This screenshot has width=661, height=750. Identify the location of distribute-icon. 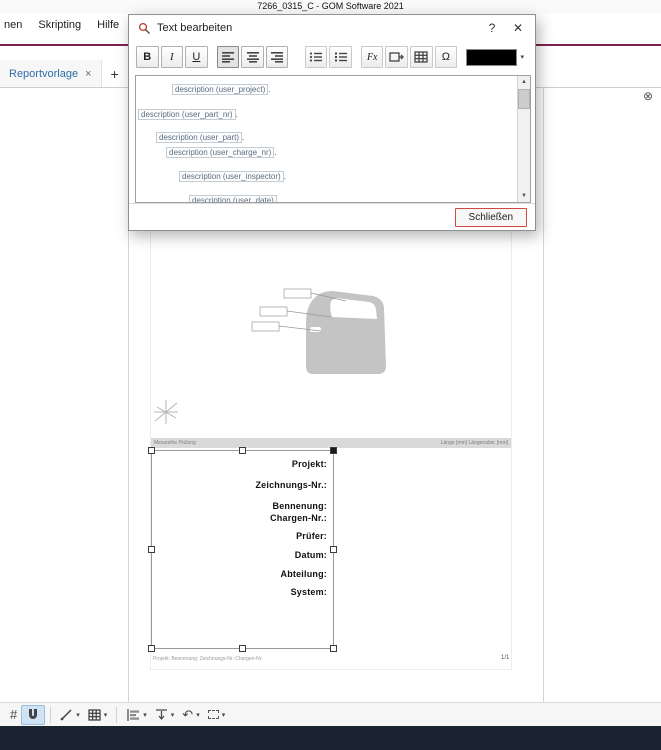
(161, 714).